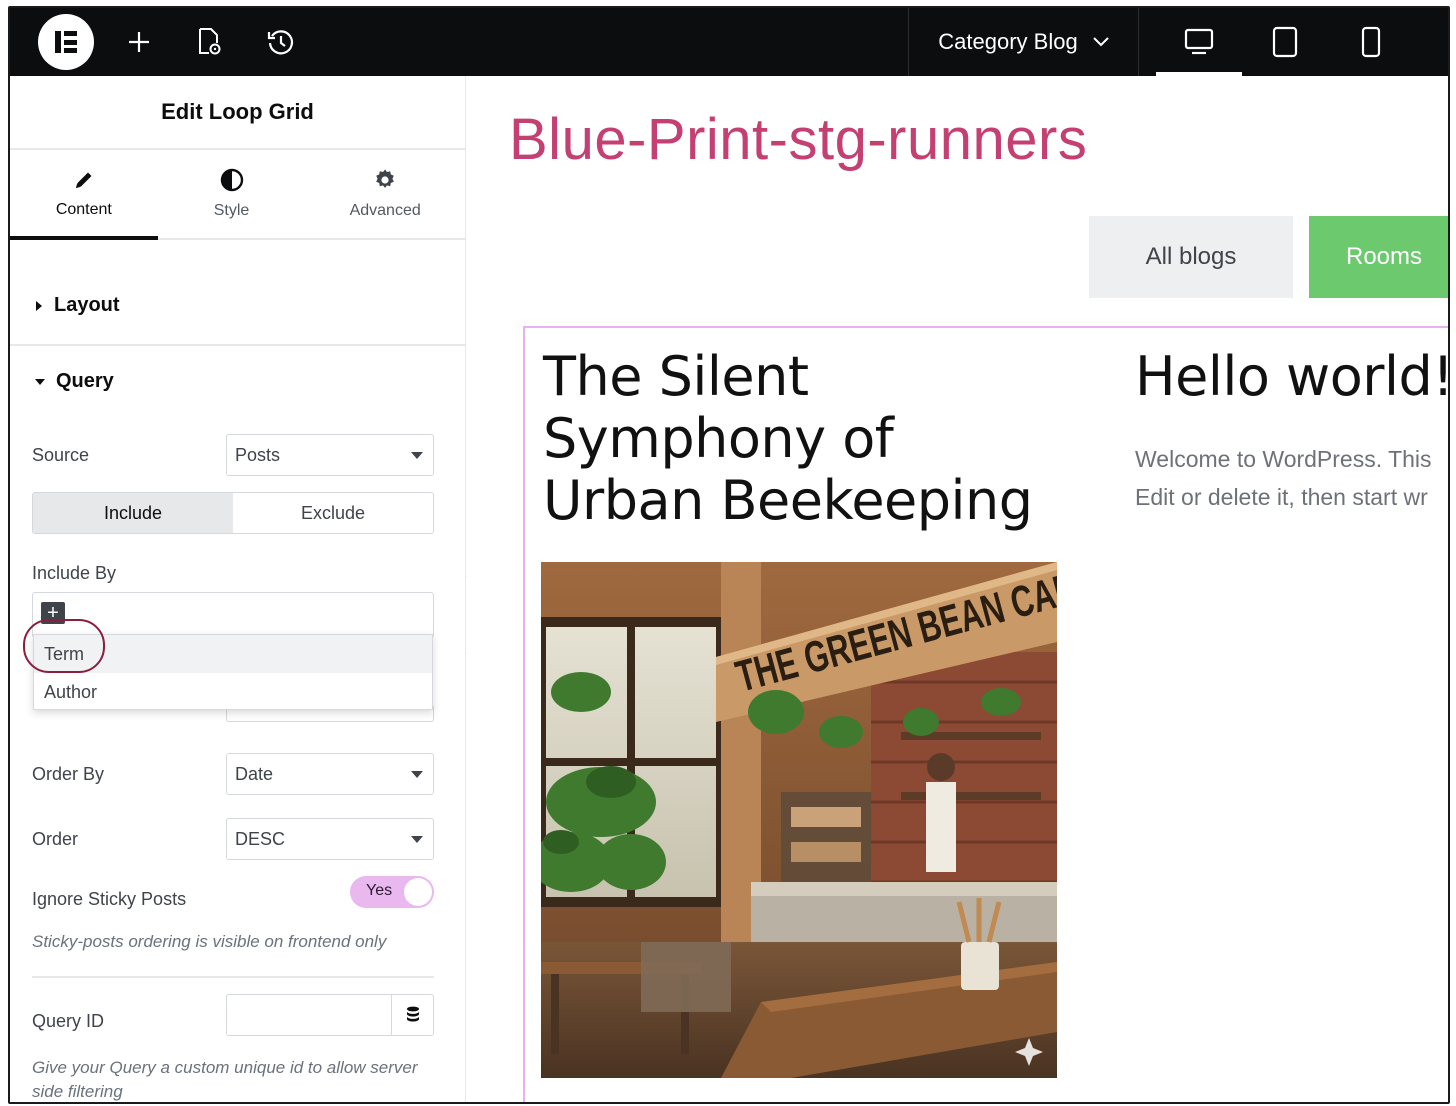 This screenshot has height=1106, width=1456. I want to click on tab-label: Advanced, so click(385, 210).